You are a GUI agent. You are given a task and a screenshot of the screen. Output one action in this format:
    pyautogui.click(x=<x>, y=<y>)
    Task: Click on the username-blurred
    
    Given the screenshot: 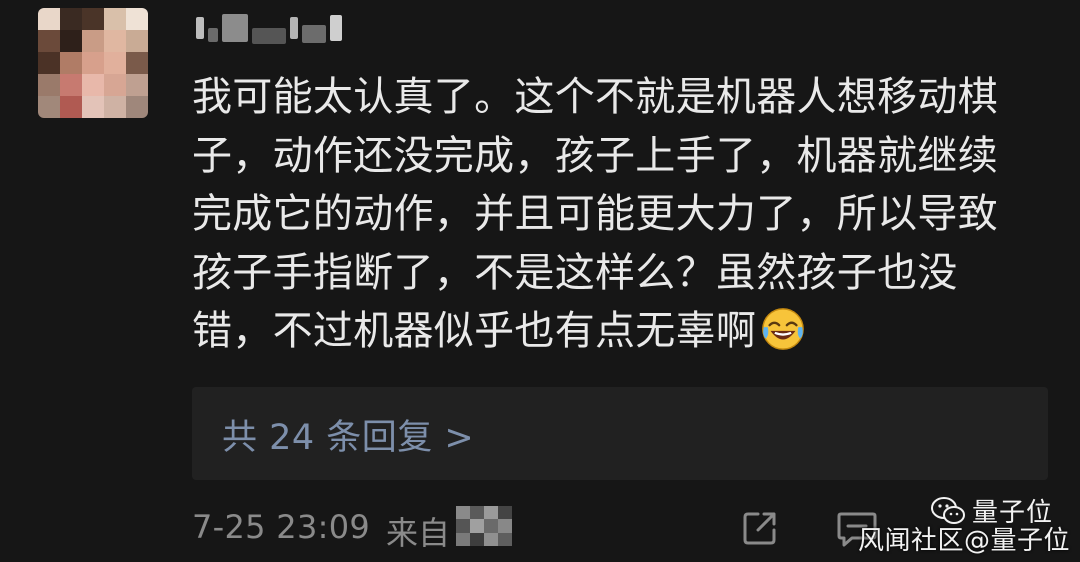 What is the action you would take?
    pyautogui.click(x=296, y=28)
    